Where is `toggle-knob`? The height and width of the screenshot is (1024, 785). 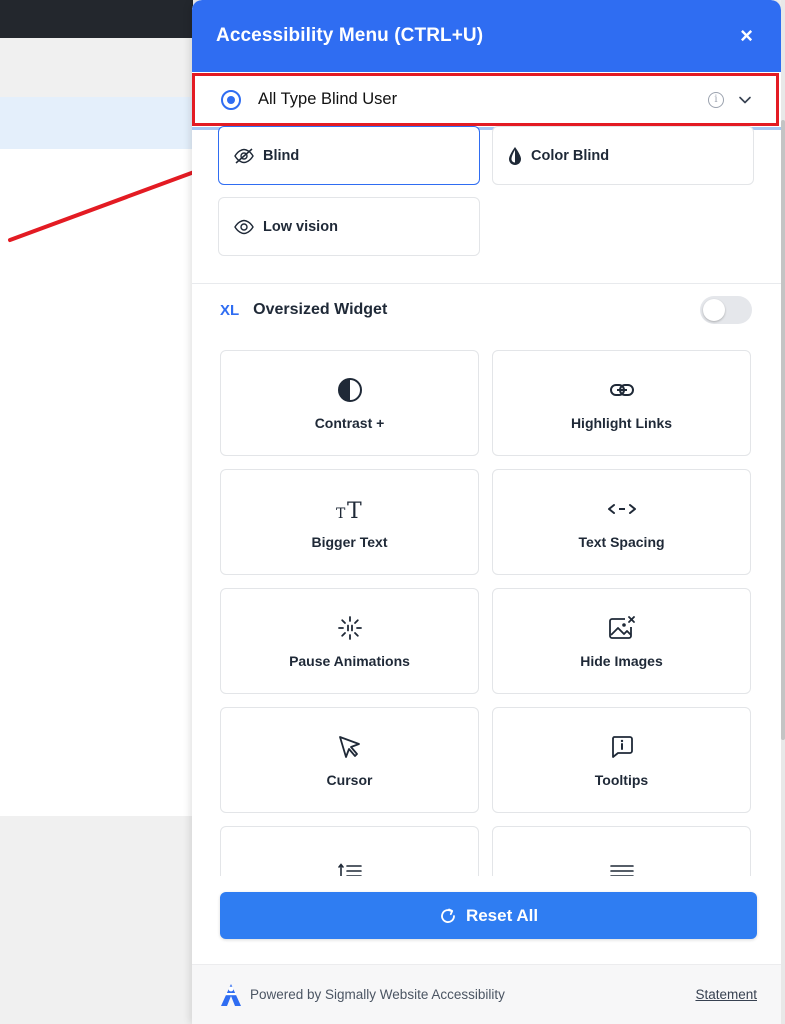
toggle-knob is located at coordinates (714, 310).